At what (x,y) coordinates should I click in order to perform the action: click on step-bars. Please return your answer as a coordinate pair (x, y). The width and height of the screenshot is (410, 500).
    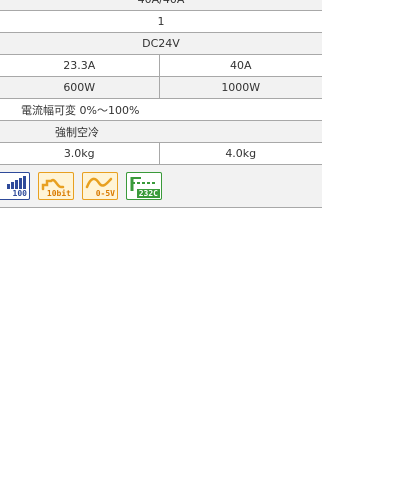
    Looking at the image, I should click on (16, 182).